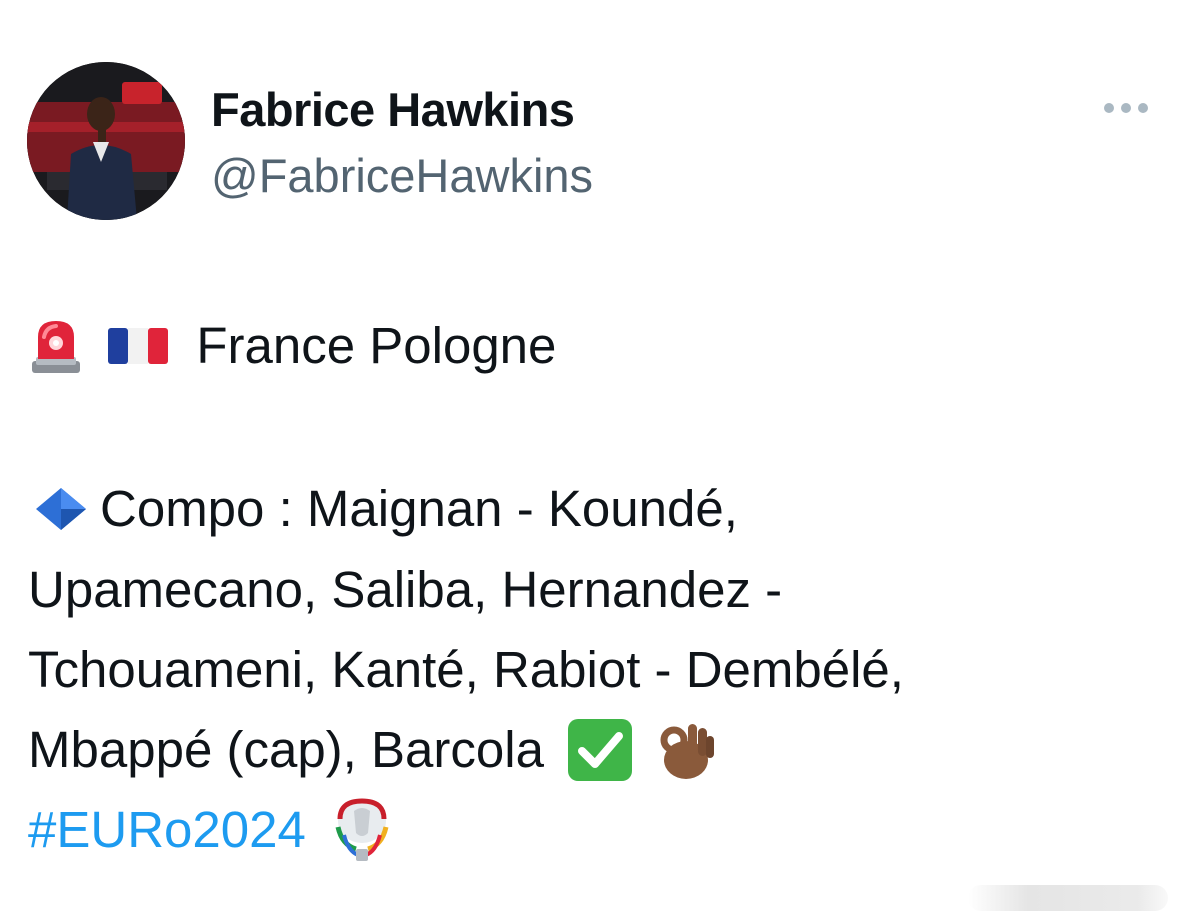  Describe the element at coordinates (600, 750) in the screenshot. I see `check-mark-button-icon` at that location.